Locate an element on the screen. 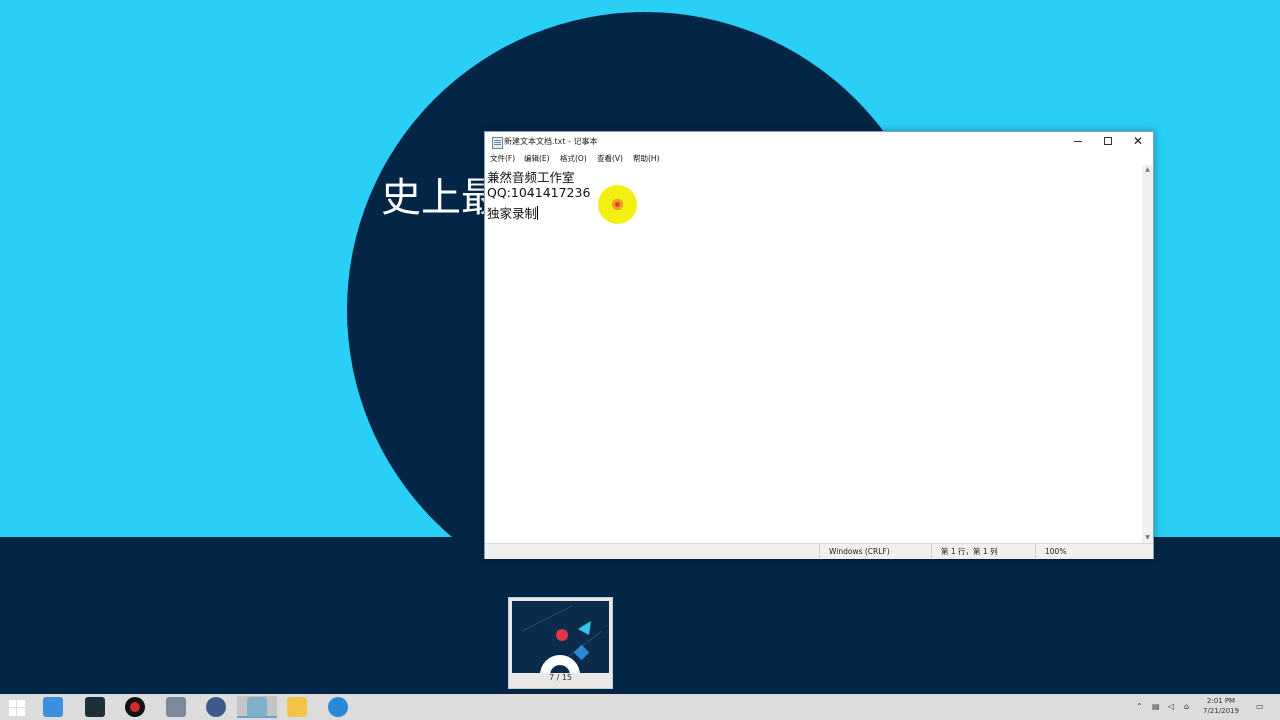  taskbar: ⌃ ▤ ◁ ⌂ 2:01 PM 7/21/2019 ▭ is located at coordinates (640, 707).